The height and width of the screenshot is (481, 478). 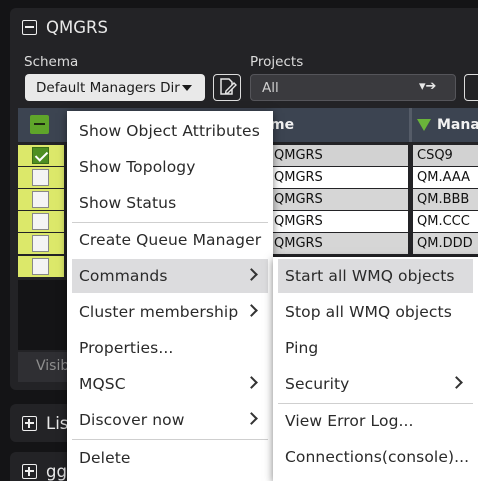 I want to click on menu-item-show-status: Show Status, so click(x=170, y=203).